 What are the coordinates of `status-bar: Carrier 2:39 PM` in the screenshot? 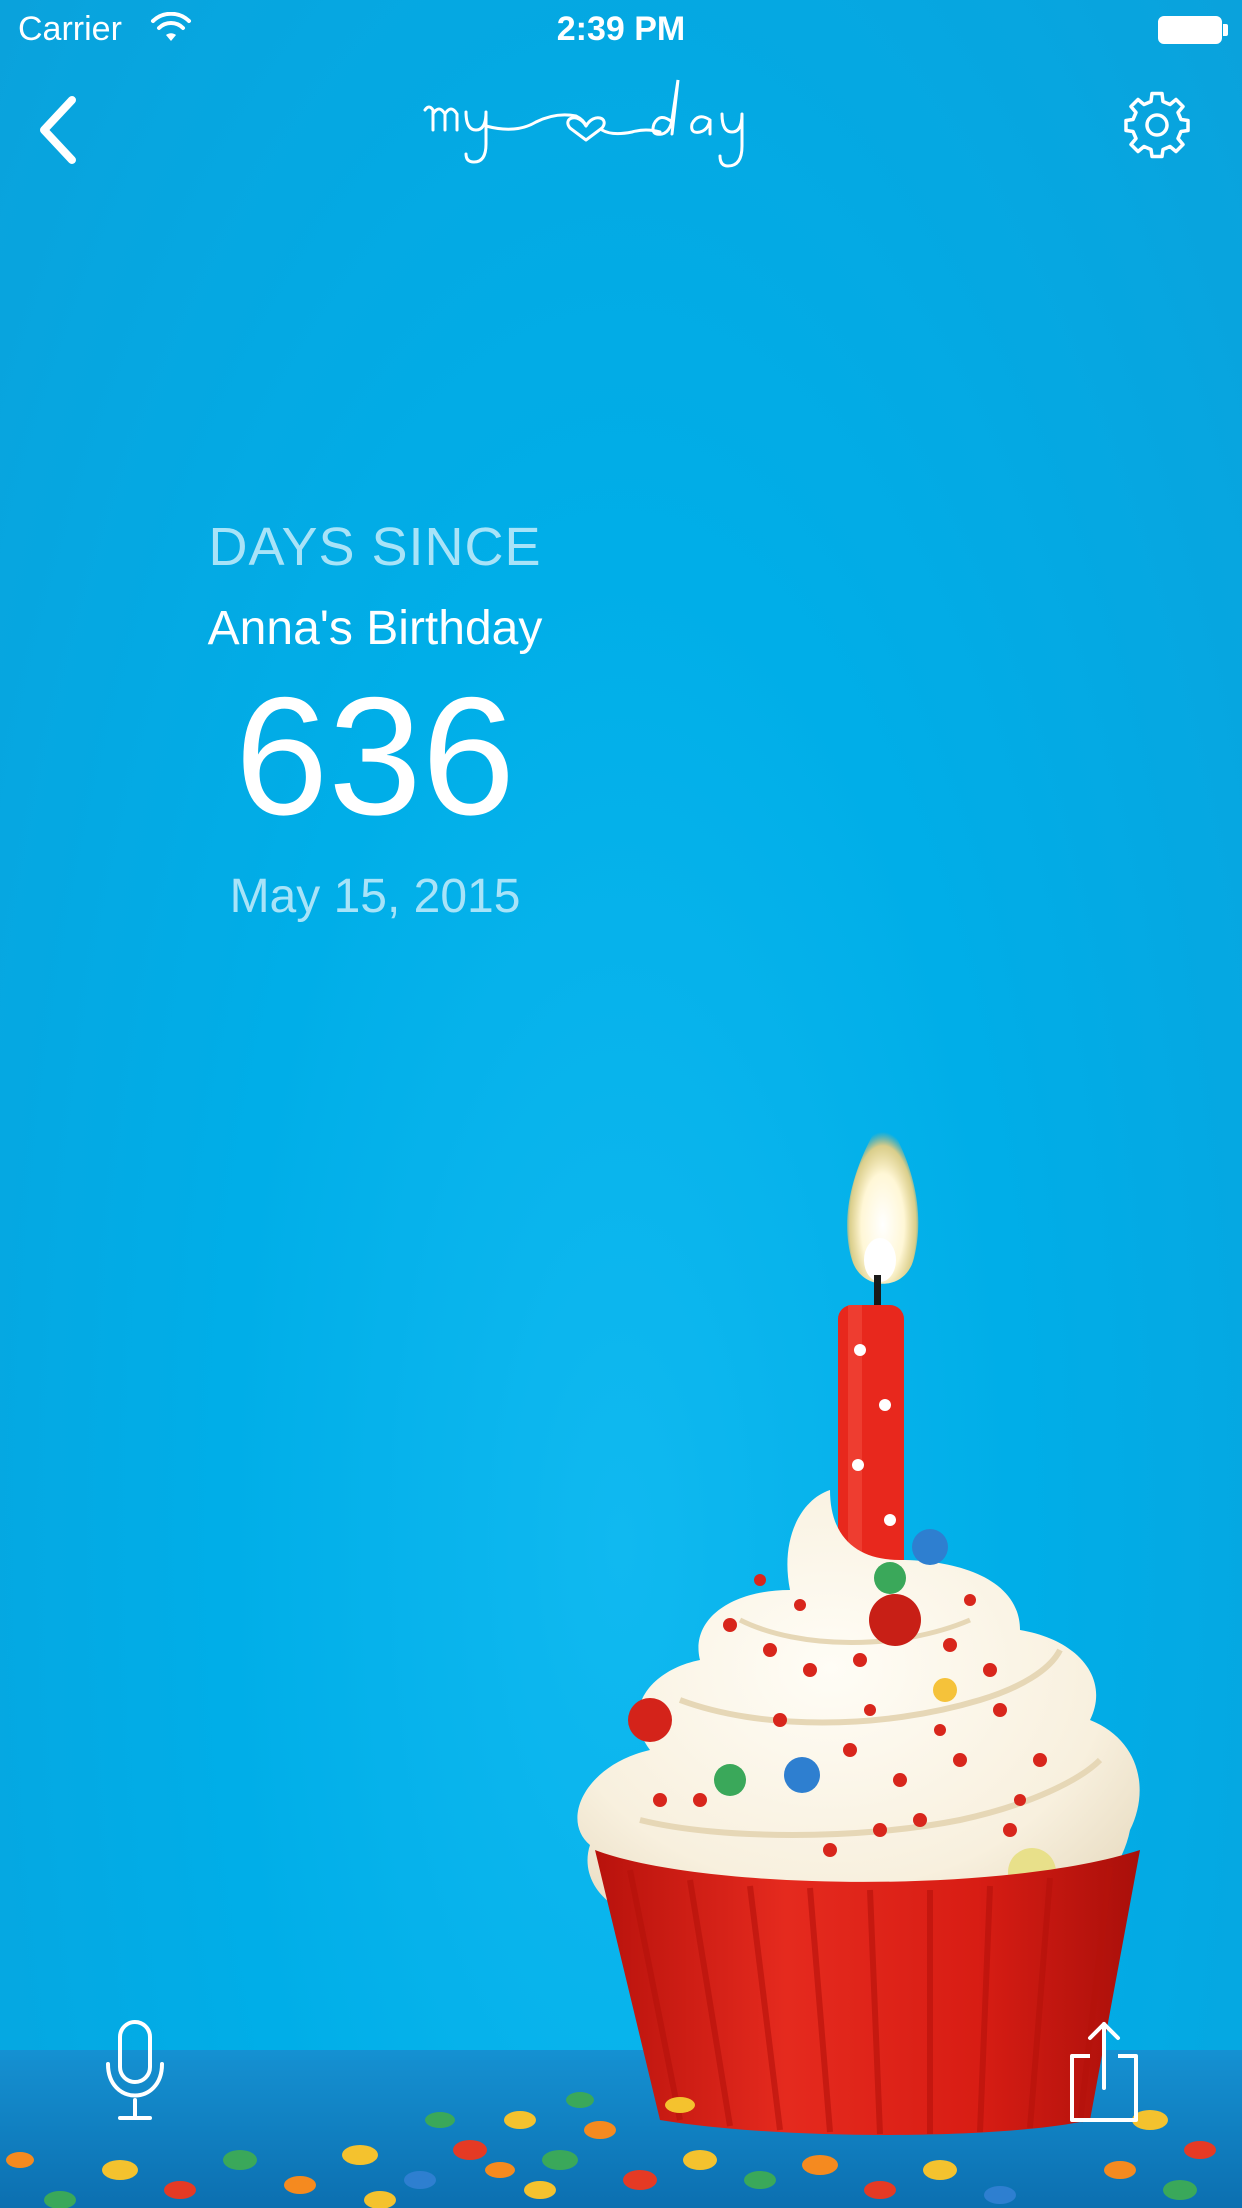 It's located at (621, 30).